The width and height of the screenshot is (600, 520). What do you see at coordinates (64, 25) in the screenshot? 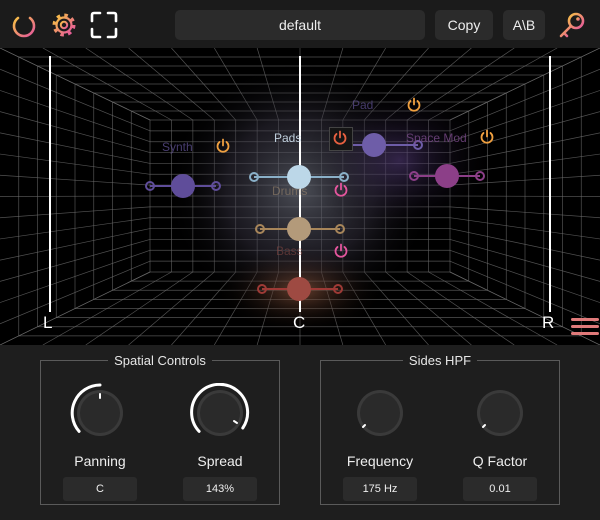
I see `gear-icon` at bounding box center [64, 25].